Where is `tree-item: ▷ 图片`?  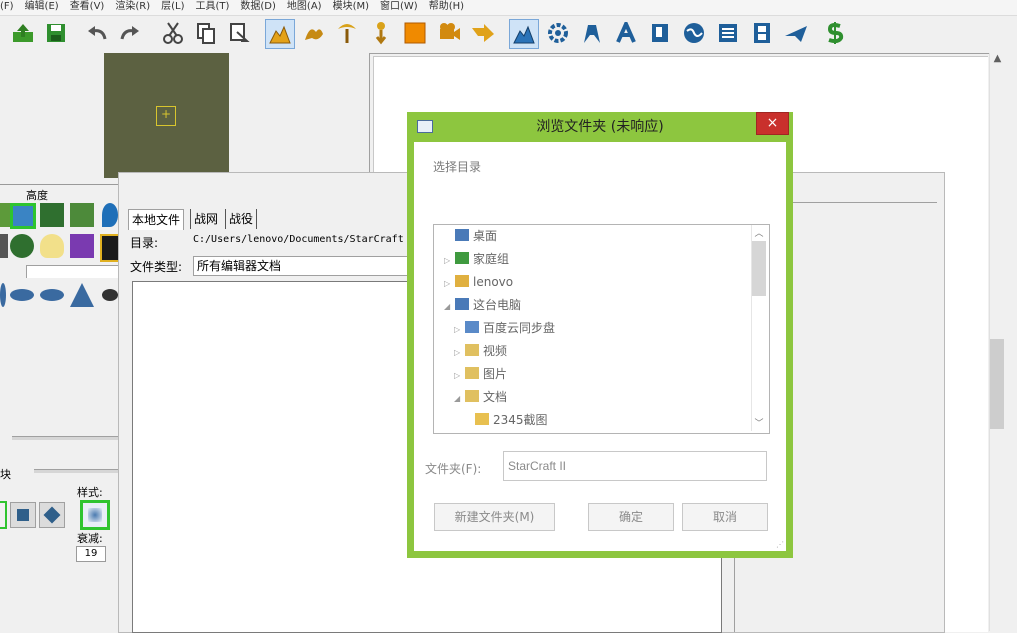
tree-item: ▷ 图片 is located at coordinates (480, 374).